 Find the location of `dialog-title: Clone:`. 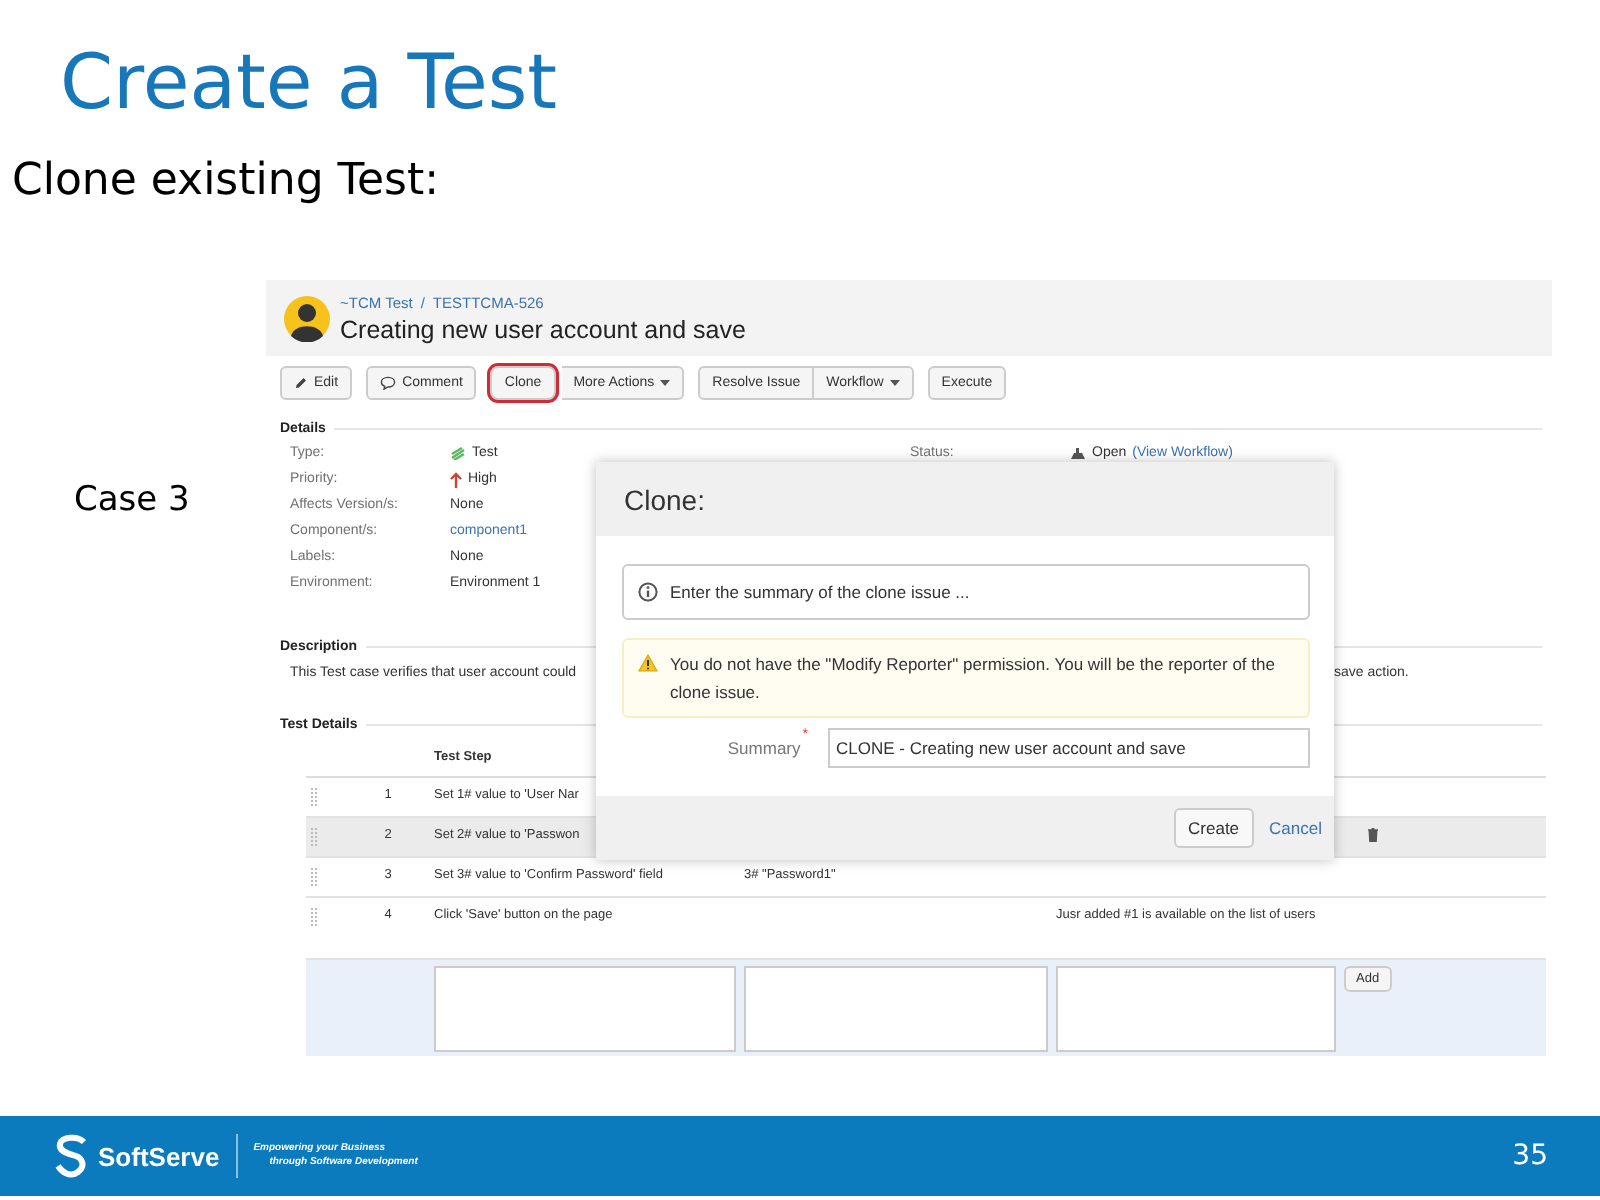

dialog-title: Clone: is located at coordinates (664, 499).